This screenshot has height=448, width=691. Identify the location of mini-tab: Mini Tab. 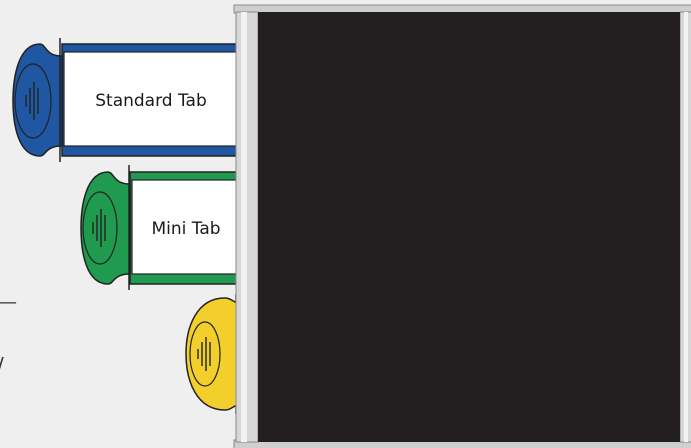
(163, 227).